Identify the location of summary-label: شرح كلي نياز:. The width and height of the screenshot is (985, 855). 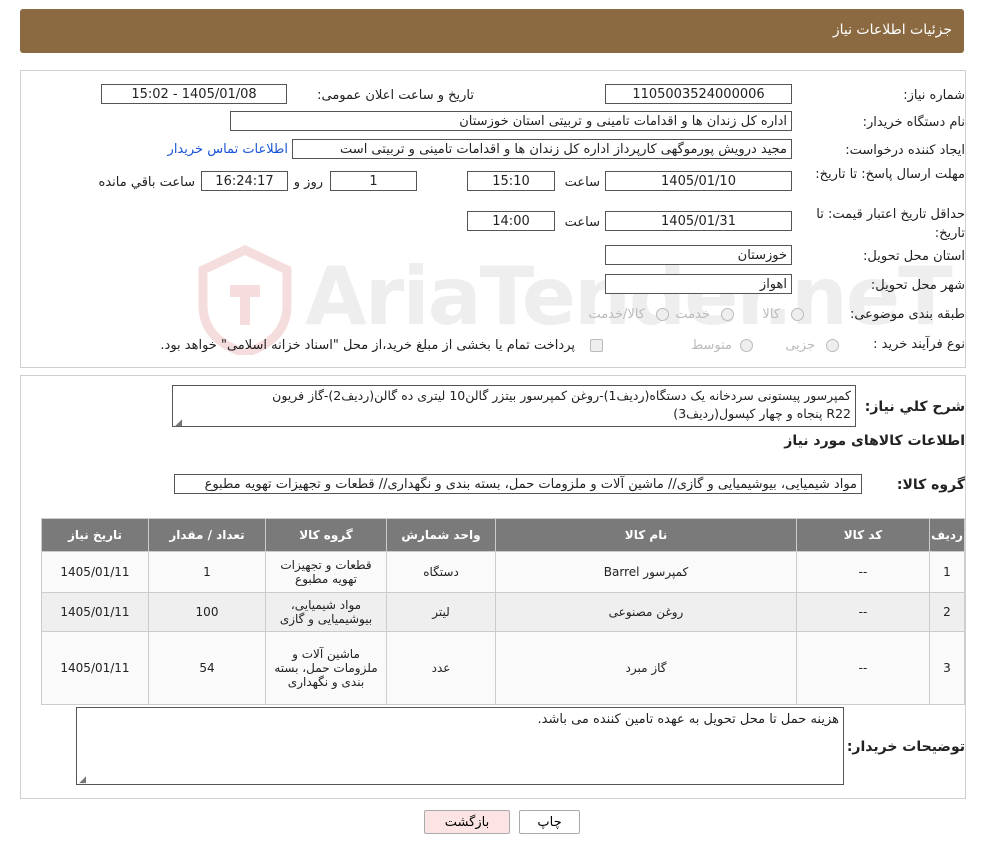
(914, 407).